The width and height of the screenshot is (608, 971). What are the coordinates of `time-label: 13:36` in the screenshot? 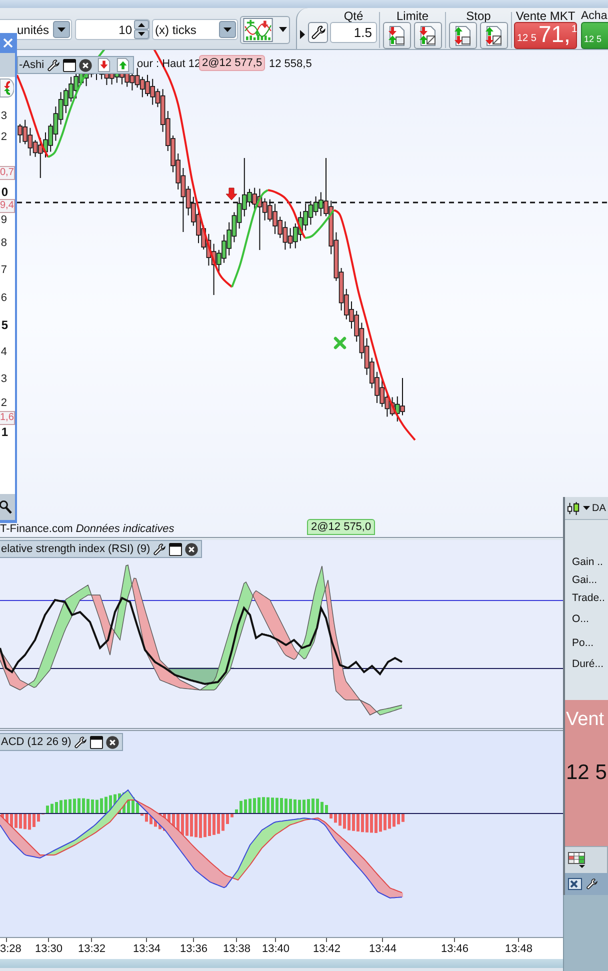 It's located at (194, 949).